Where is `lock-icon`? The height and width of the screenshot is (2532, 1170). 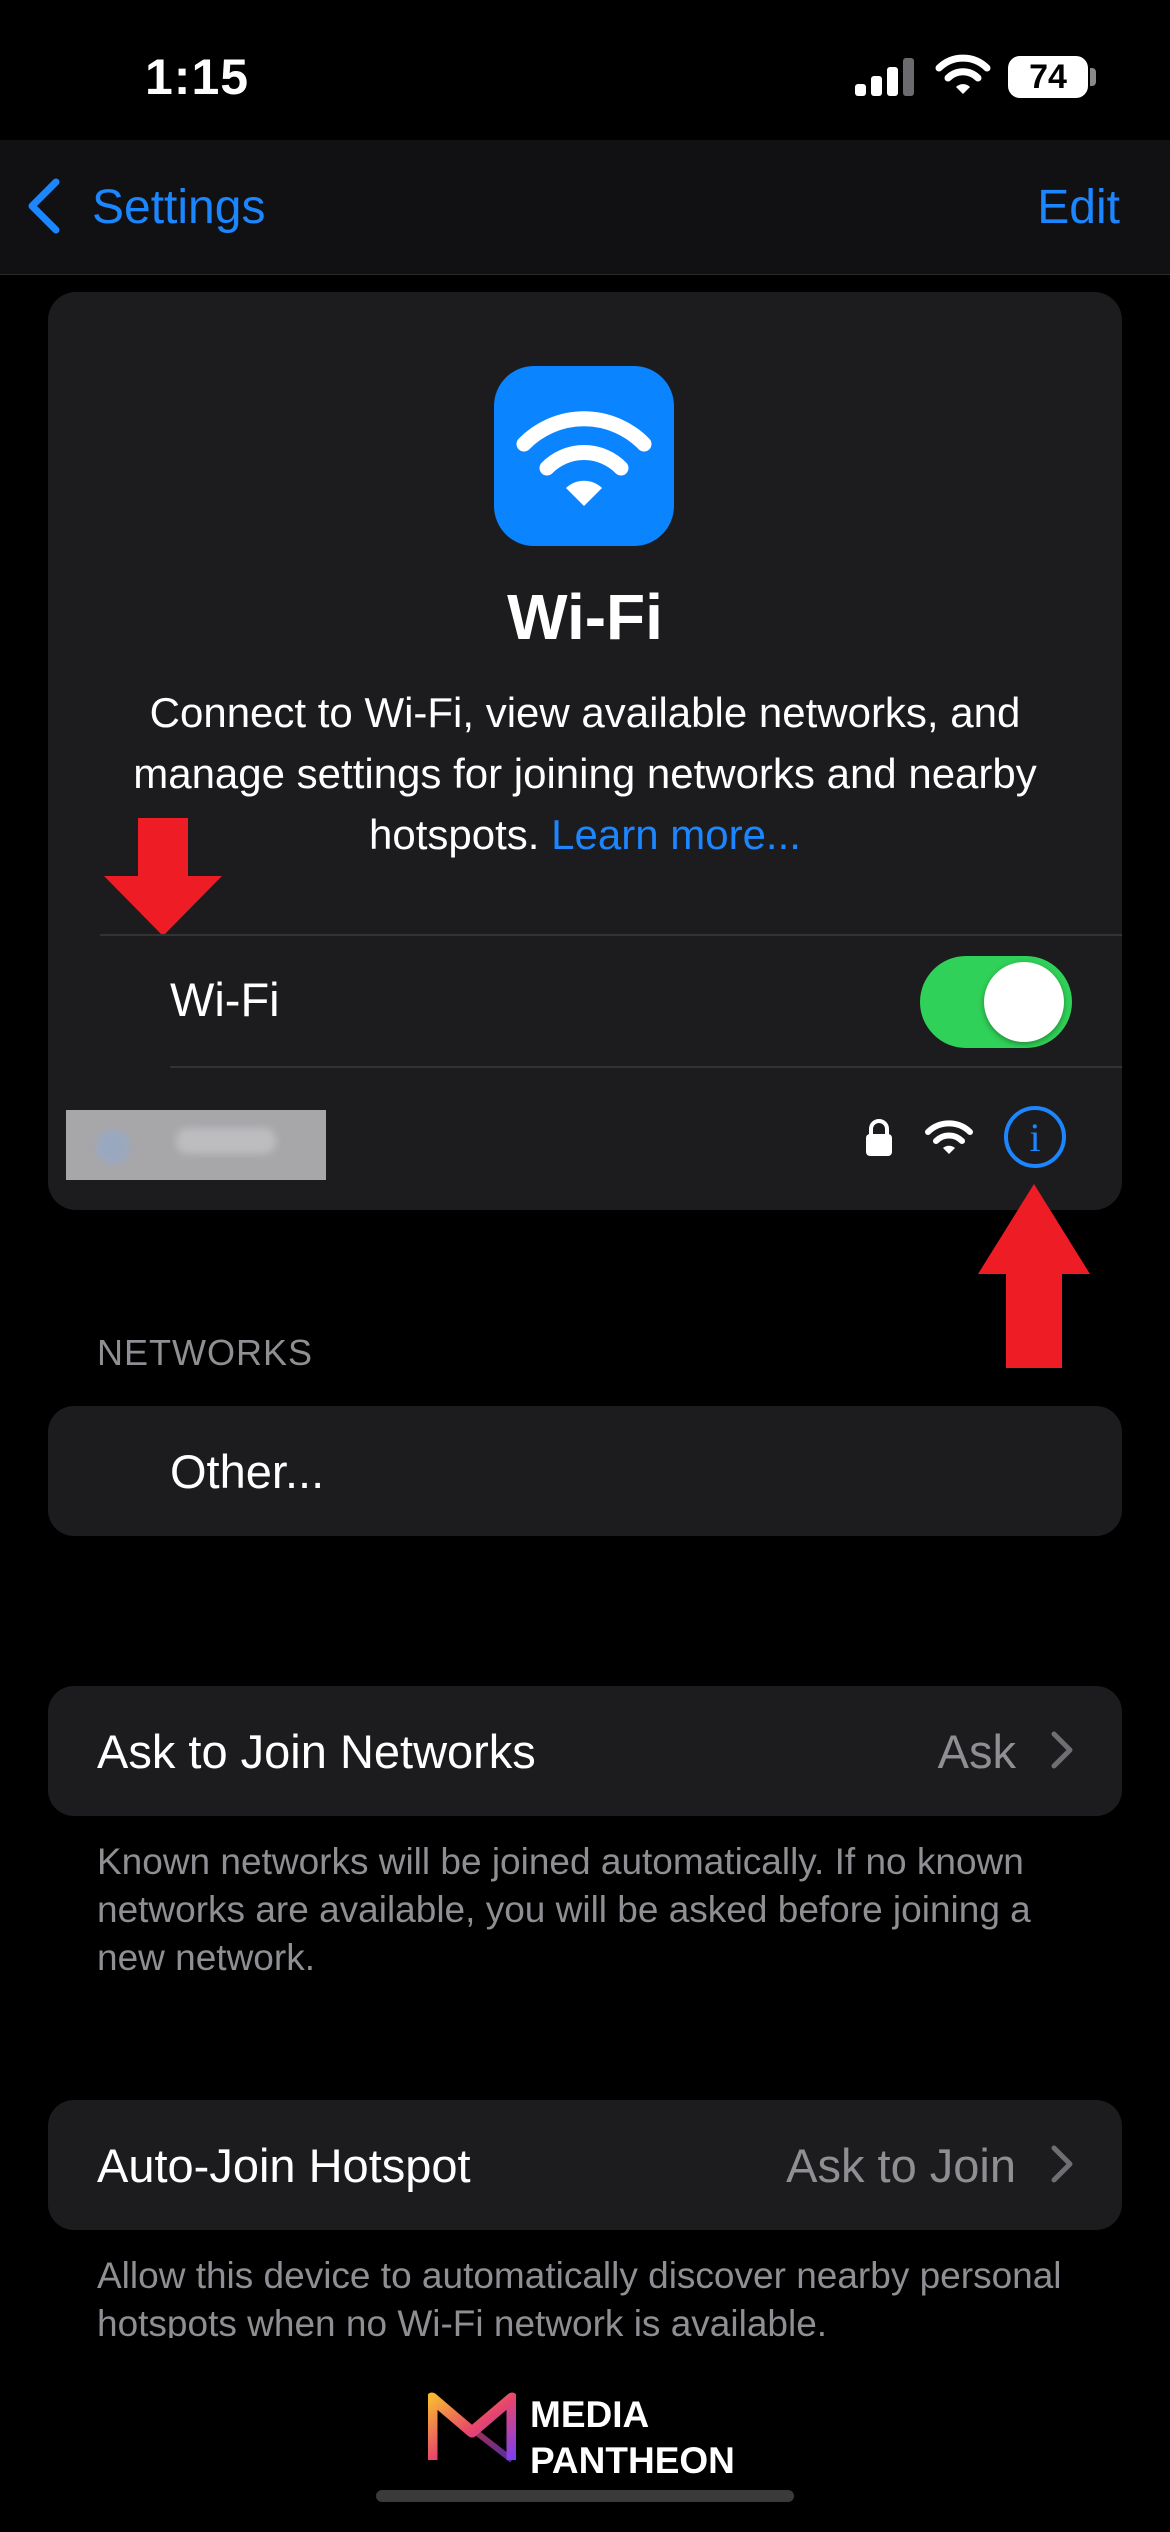 lock-icon is located at coordinates (879, 1137).